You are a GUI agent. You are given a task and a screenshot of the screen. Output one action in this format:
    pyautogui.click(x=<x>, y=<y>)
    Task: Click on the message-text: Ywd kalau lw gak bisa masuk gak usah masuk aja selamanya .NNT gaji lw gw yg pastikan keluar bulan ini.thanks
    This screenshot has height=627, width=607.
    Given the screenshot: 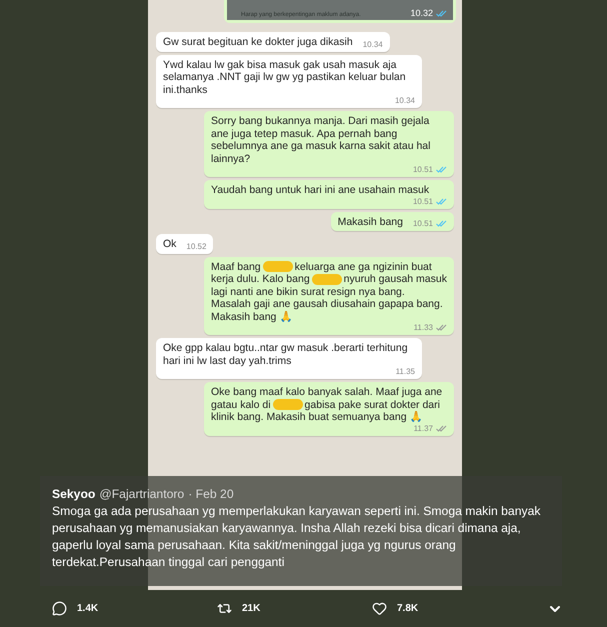 What is the action you would take?
    pyautogui.click(x=285, y=77)
    